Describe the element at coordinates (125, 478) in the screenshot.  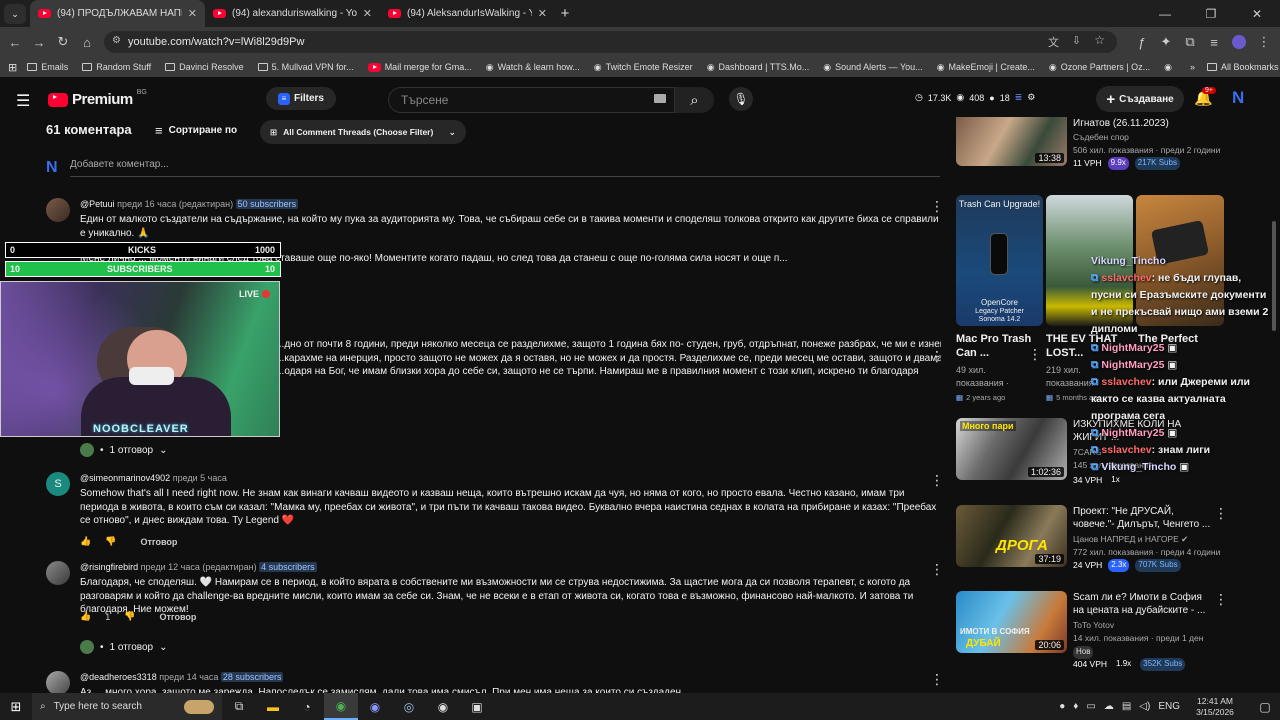
I see `comment-author: @simeonmarinov4902` at that location.